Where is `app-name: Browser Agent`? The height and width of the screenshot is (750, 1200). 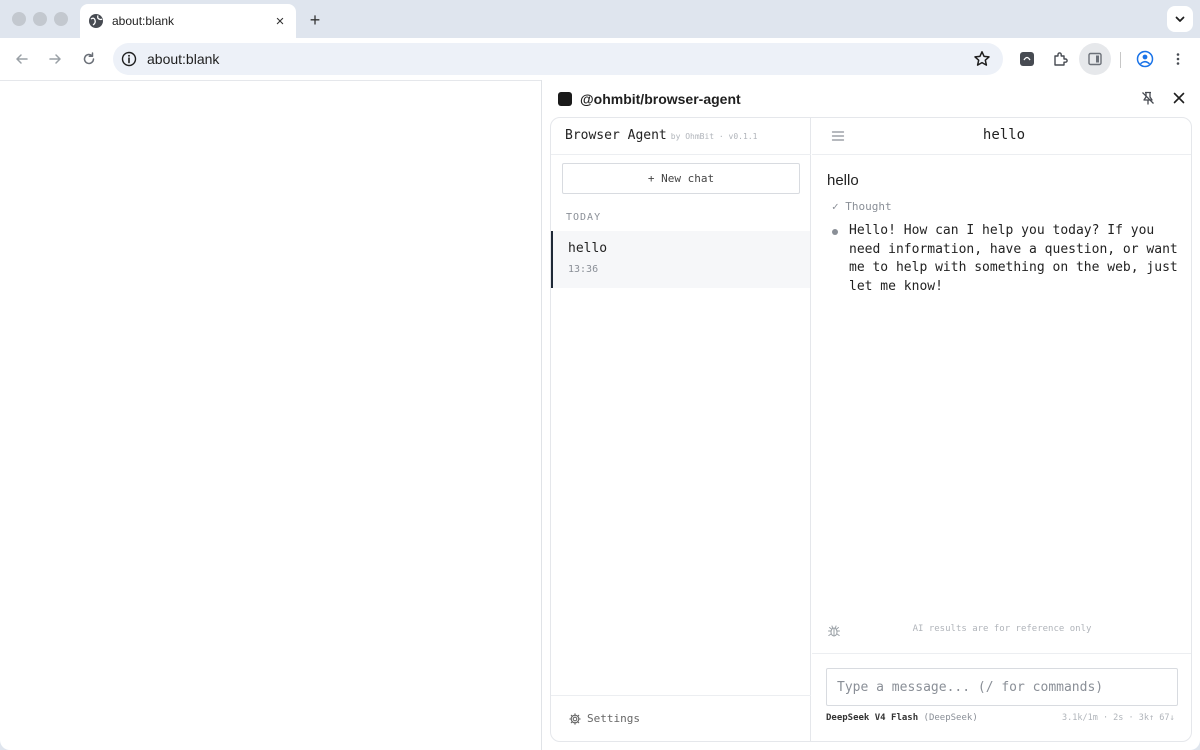 app-name: Browser Agent is located at coordinates (616, 135).